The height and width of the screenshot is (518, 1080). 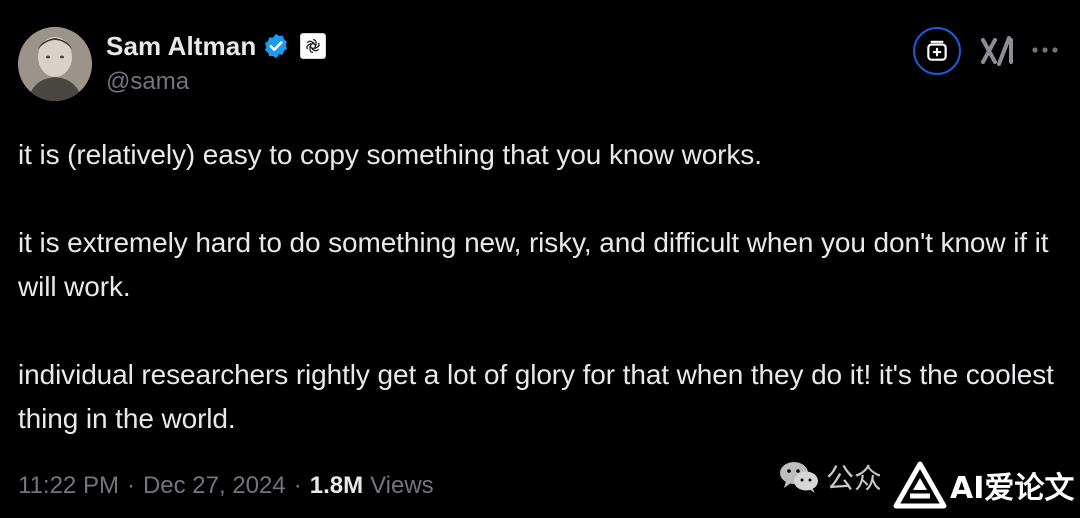 What do you see at coordinates (799, 477) in the screenshot?
I see `wechat-icon` at bounding box center [799, 477].